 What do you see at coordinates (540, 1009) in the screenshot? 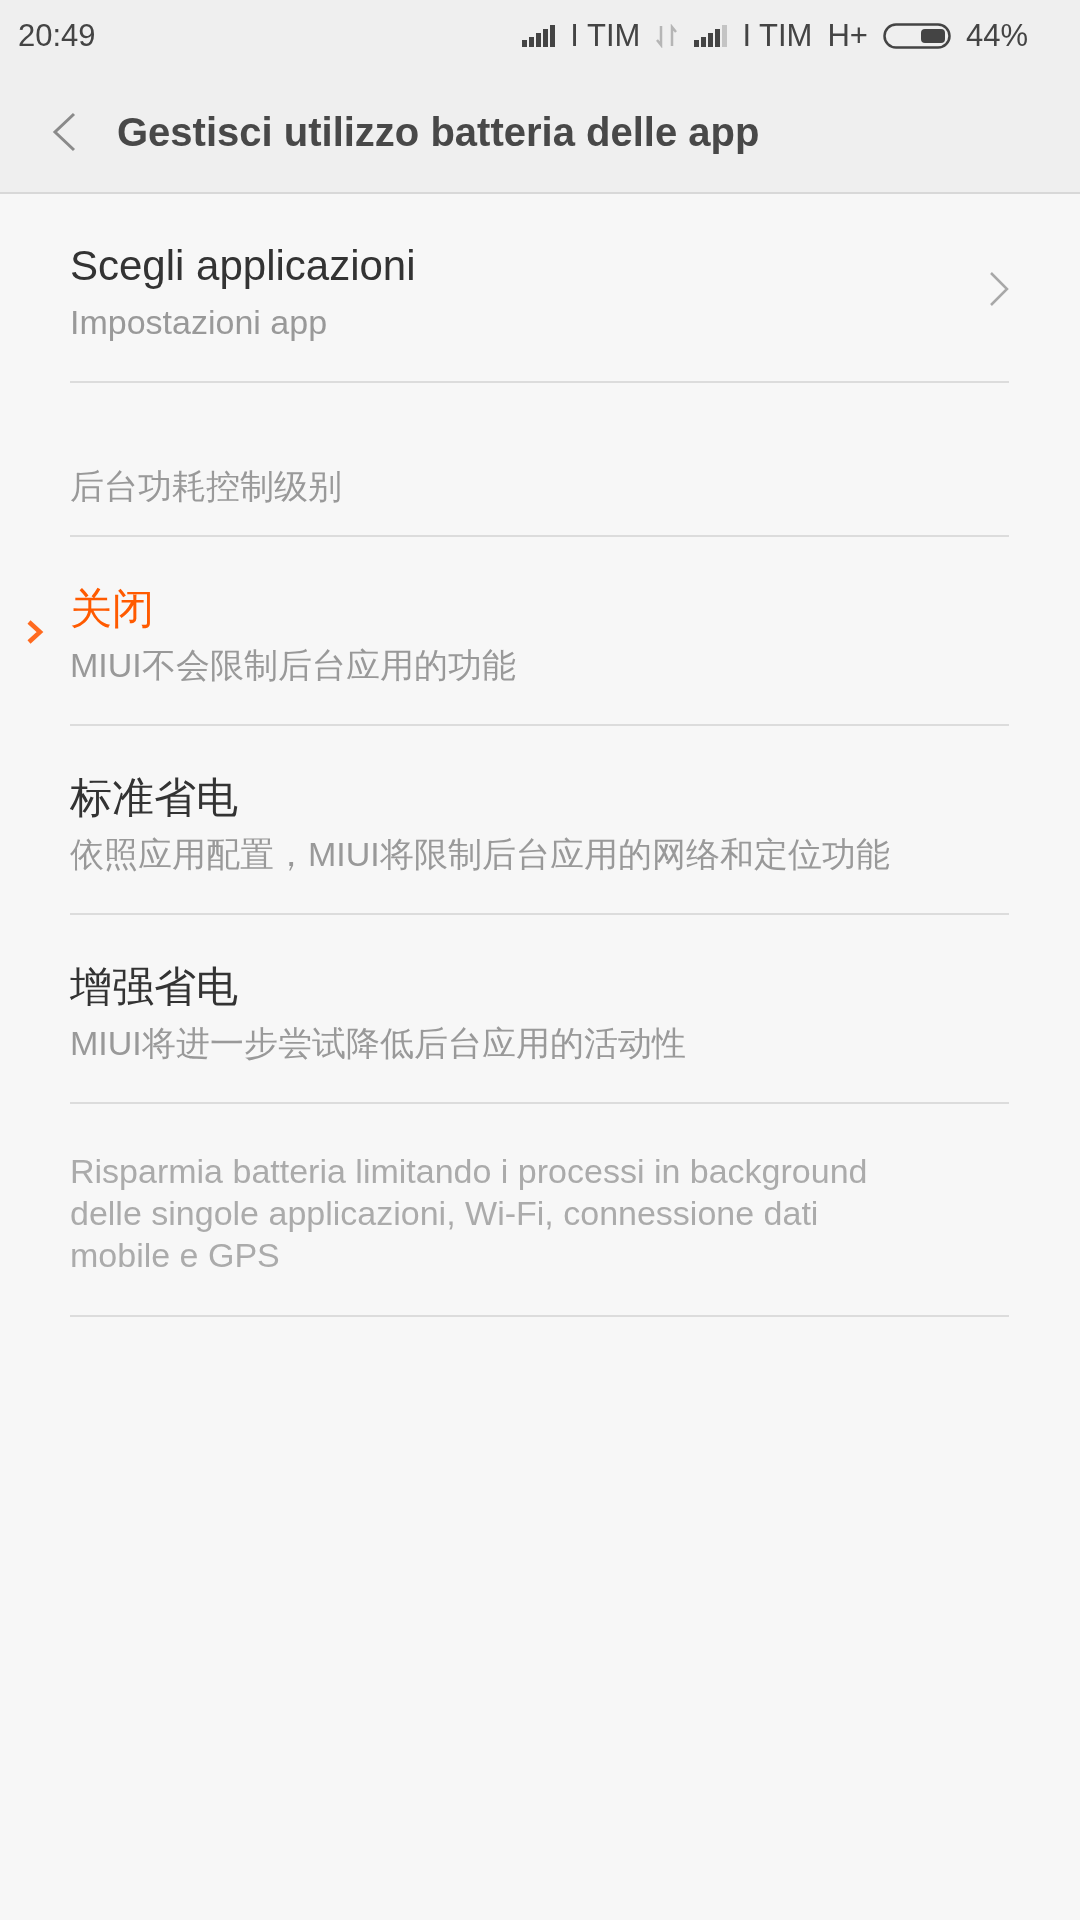
I see `power-mode-option: 增强省电 MIUI将进一步尝试降低后台应用的活动性` at bounding box center [540, 1009].